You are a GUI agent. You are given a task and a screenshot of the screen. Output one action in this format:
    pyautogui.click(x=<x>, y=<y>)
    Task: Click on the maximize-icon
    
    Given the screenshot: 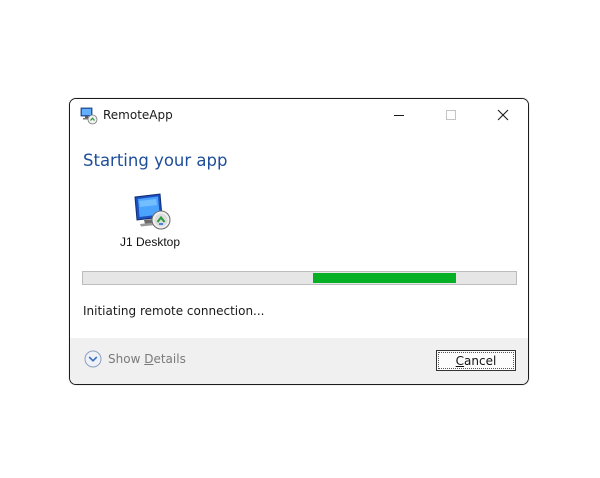 What is the action you would take?
    pyautogui.click(x=451, y=115)
    